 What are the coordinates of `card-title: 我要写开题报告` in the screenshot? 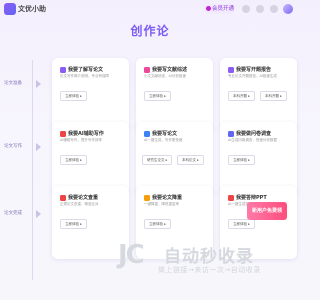 It's located at (254, 70).